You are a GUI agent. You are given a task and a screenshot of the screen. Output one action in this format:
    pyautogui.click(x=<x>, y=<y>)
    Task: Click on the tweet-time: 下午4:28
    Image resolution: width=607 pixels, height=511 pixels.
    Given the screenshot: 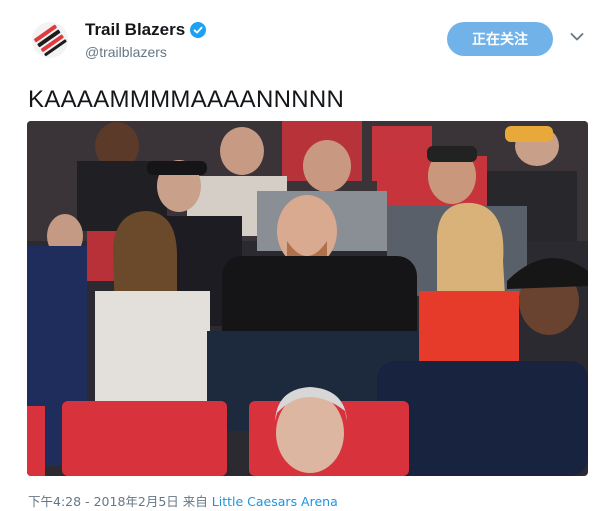 What is the action you would take?
    pyautogui.click(x=54, y=501)
    